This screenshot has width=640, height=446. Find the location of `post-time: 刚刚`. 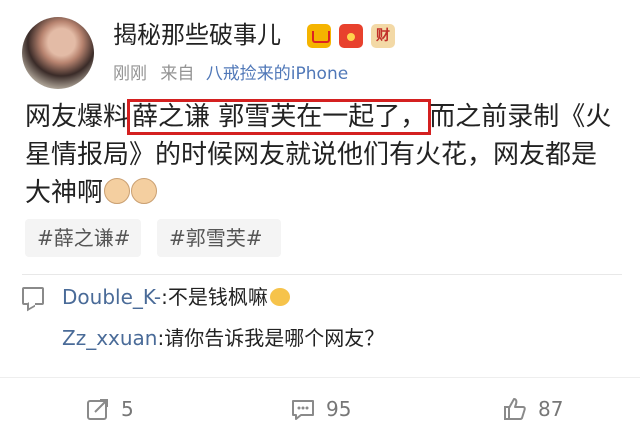

post-time: 刚刚 is located at coordinates (130, 74).